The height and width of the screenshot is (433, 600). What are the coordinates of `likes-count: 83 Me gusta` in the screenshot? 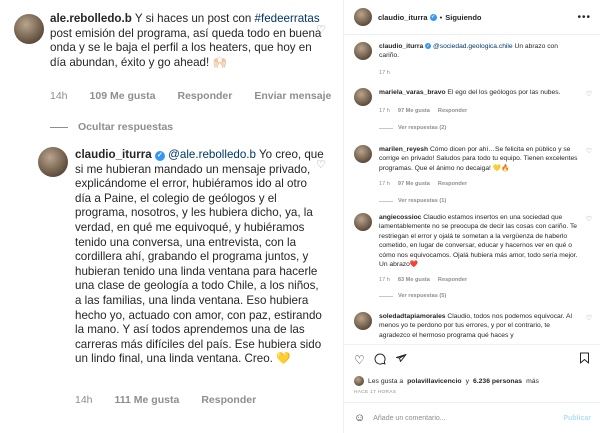 It's located at (414, 280).